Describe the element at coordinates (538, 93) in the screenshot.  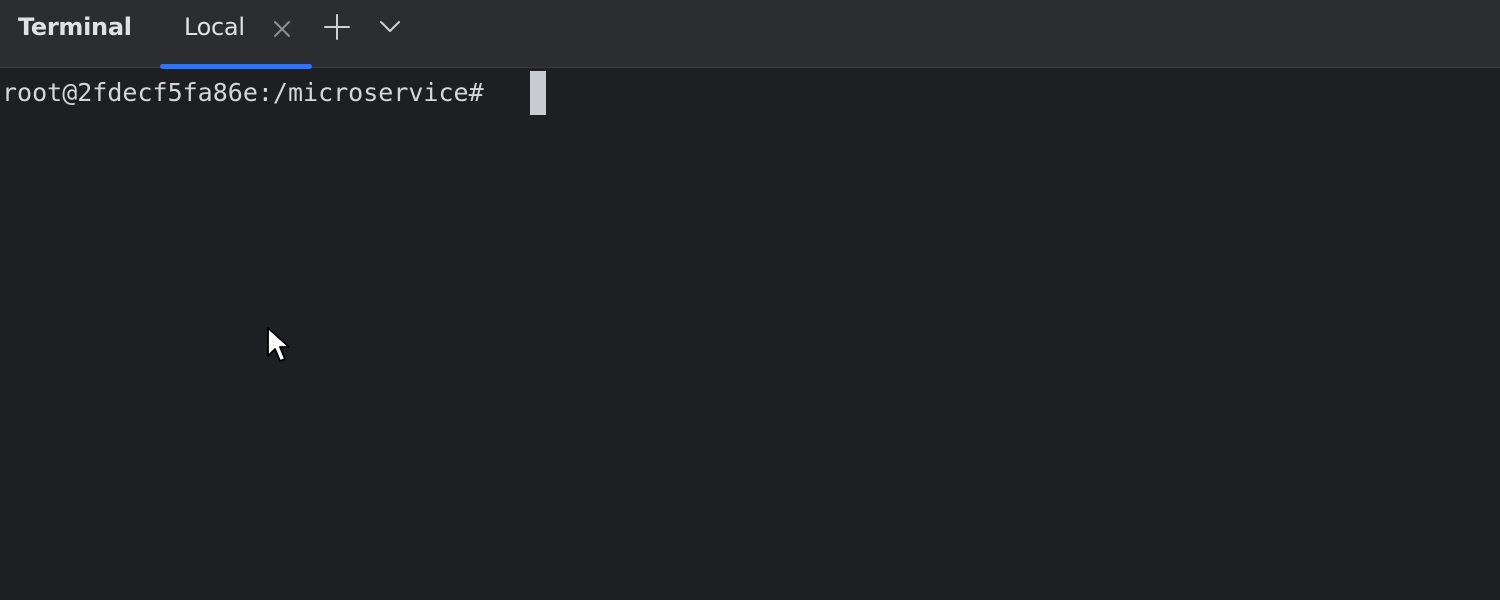
I see `terminal-cursor` at that location.